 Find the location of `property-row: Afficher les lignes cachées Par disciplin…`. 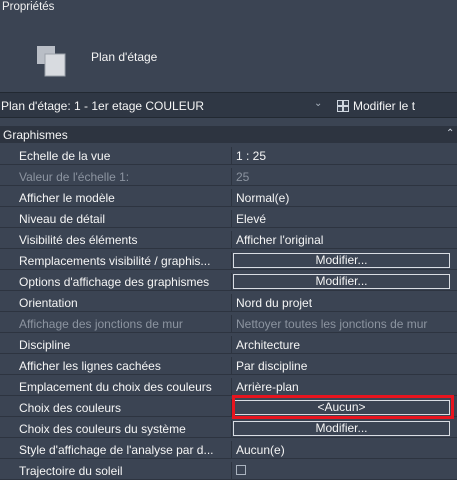

property-row: Afficher les lignes cachées Par disciplin… is located at coordinates (228, 366).